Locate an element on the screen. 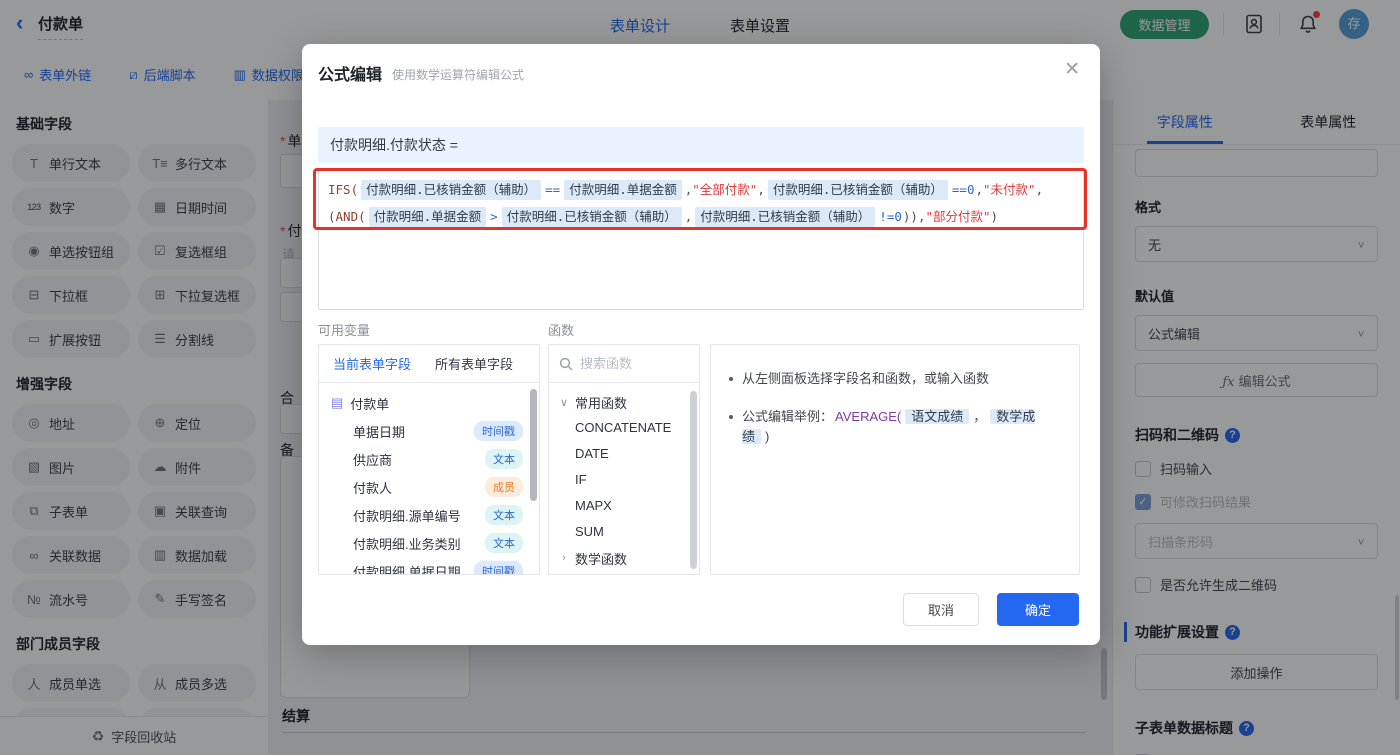 Image resolution: width=1400 pixels, height=755 pixels. function-search is located at coordinates (624, 364).